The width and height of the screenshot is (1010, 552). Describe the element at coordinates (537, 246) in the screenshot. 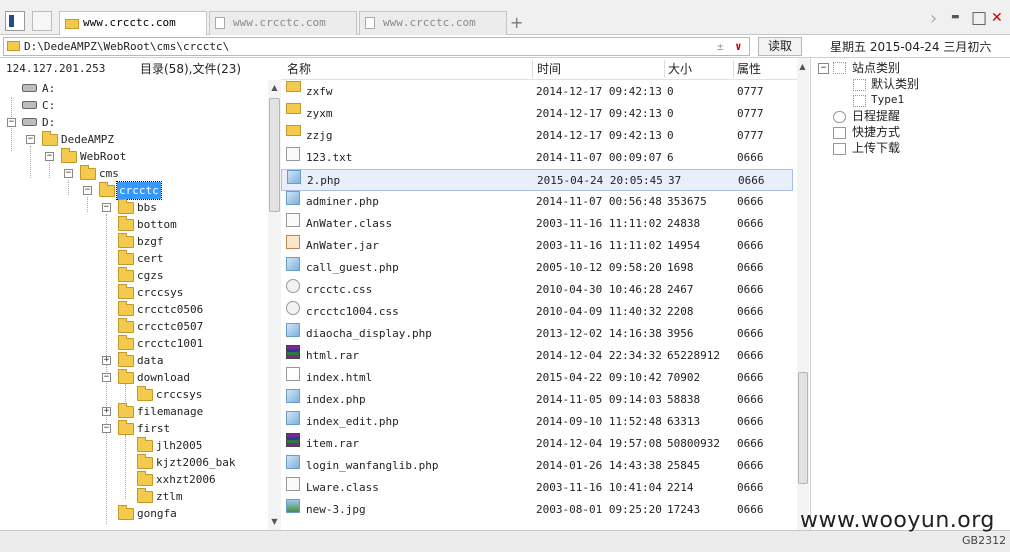

I see `file-row: AnWater.jar 2003-11-16 11:11:02 14954 0666` at that location.